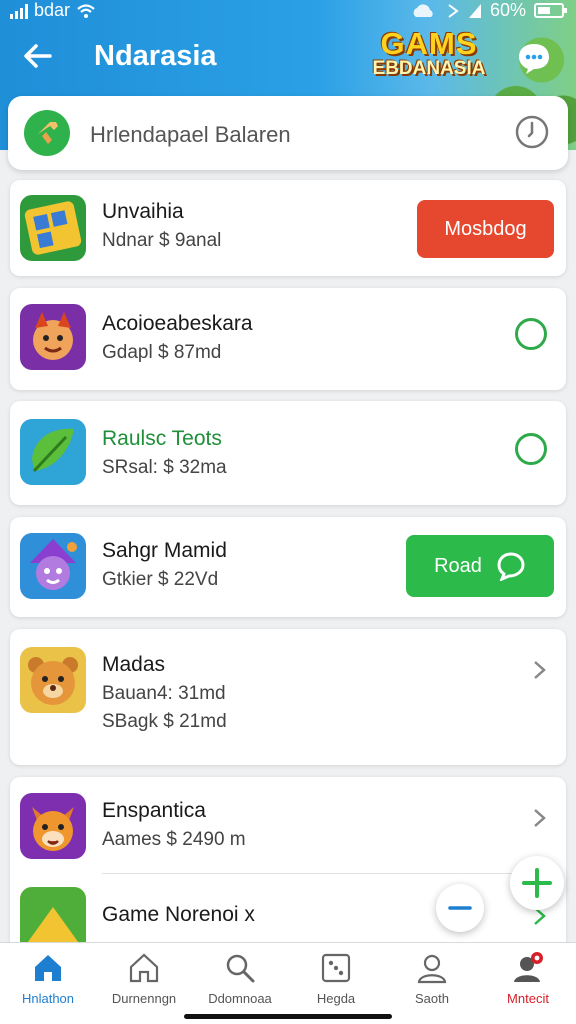 The width and height of the screenshot is (576, 1024). I want to click on app-meta: Gdapl $ 87md, so click(162, 352).